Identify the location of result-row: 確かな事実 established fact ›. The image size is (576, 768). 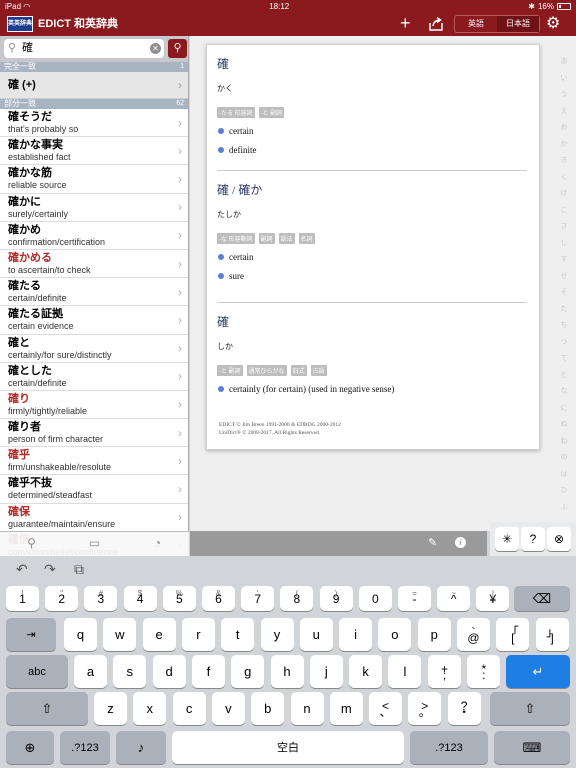
(94, 151).